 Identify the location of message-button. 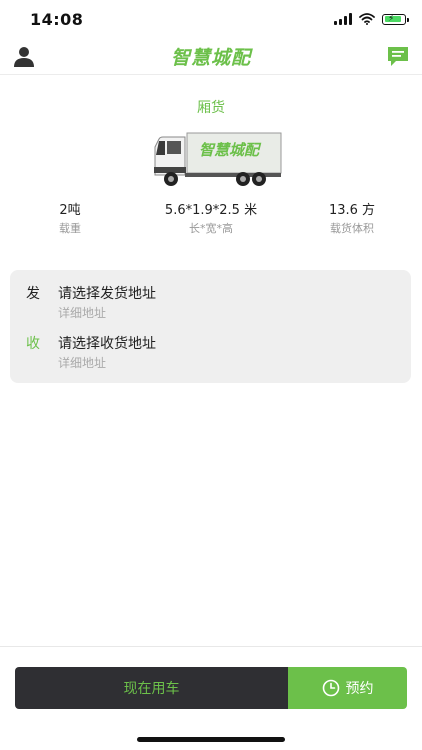
(398, 56).